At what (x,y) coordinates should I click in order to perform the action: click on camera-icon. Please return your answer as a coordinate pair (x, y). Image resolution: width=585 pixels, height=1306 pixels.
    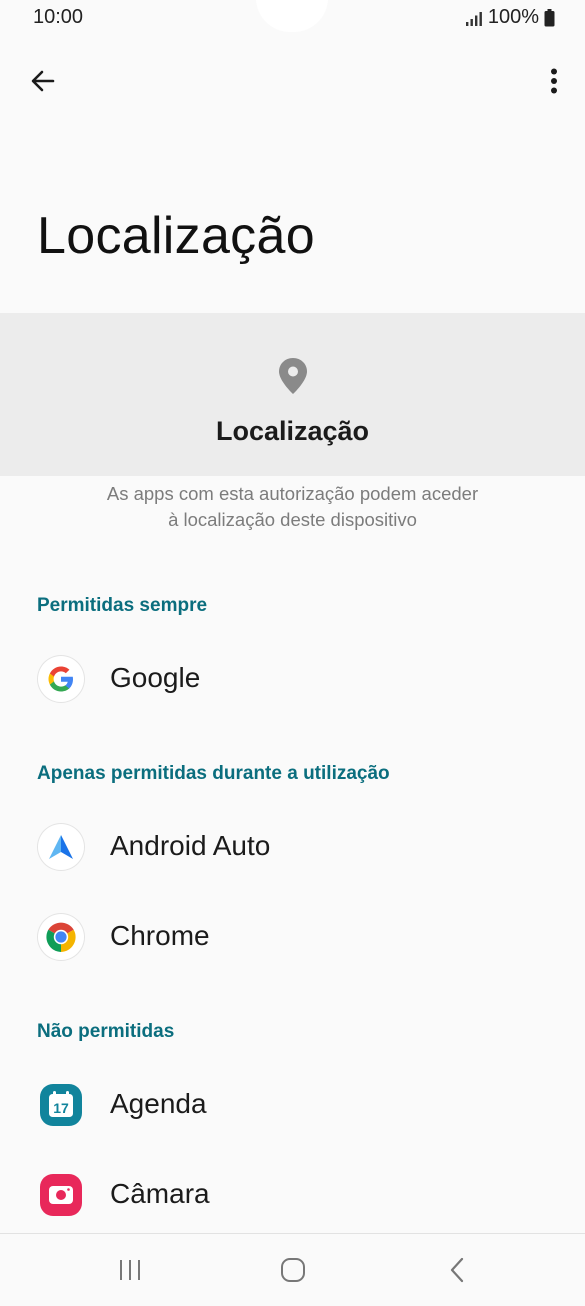
    Looking at the image, I should click on (61, 1195).